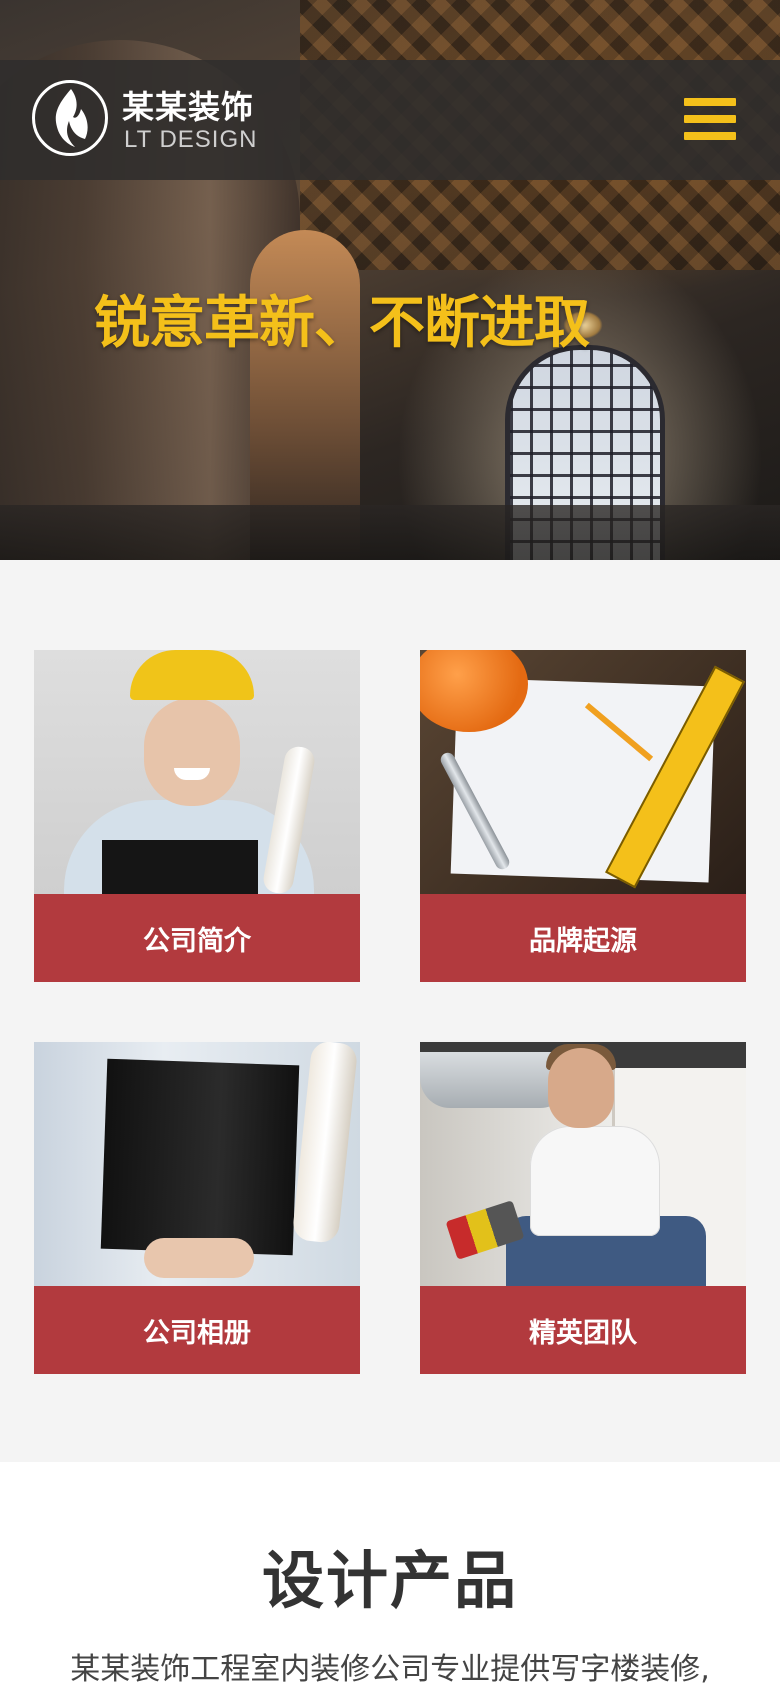 The height and width of the screenshot is (1688, 780). I want to click on card-company-intro: 公司简介, so click(197, 816).